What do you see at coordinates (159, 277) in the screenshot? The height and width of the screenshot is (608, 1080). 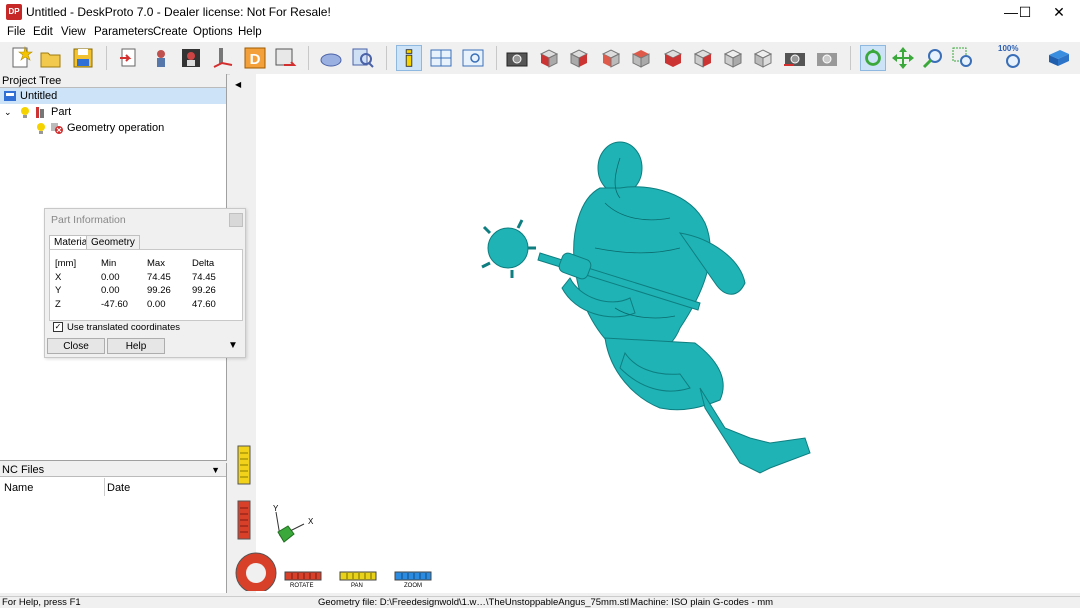 I see `row-max: 74.45` at bounding box center [159, 277].